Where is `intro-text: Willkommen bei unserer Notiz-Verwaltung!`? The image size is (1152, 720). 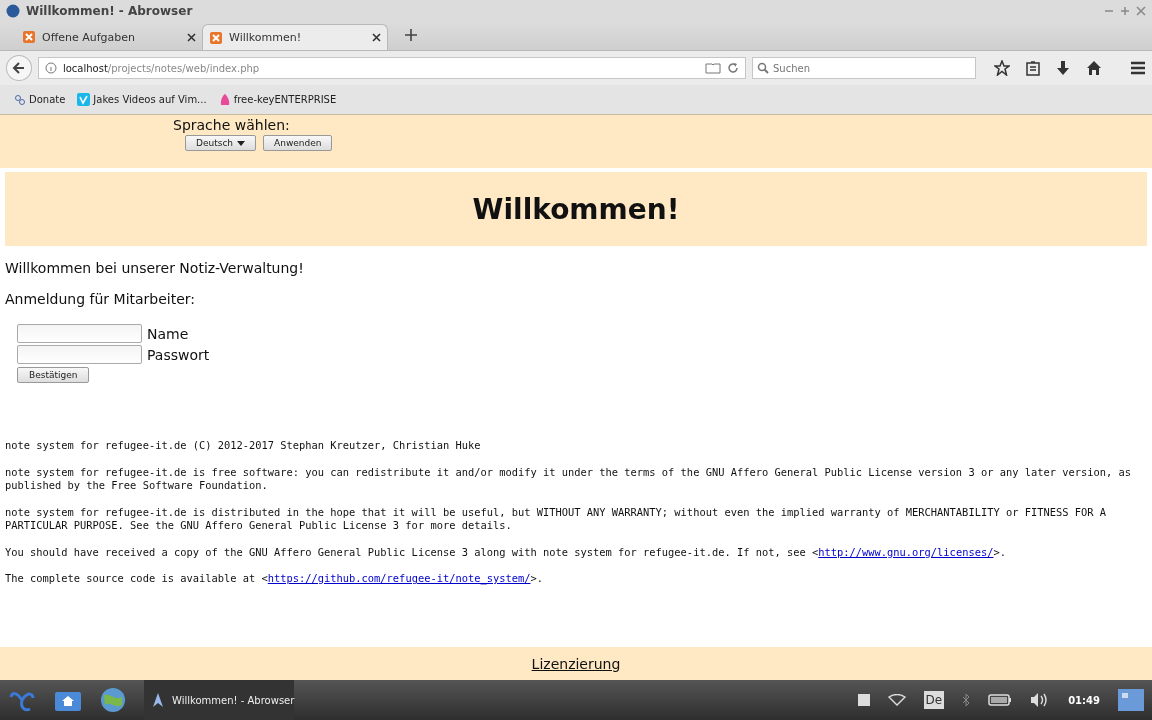 intro-text: Willkommen bei unserer Notiz-Verwaltung! is located at coordinates (155, 268).